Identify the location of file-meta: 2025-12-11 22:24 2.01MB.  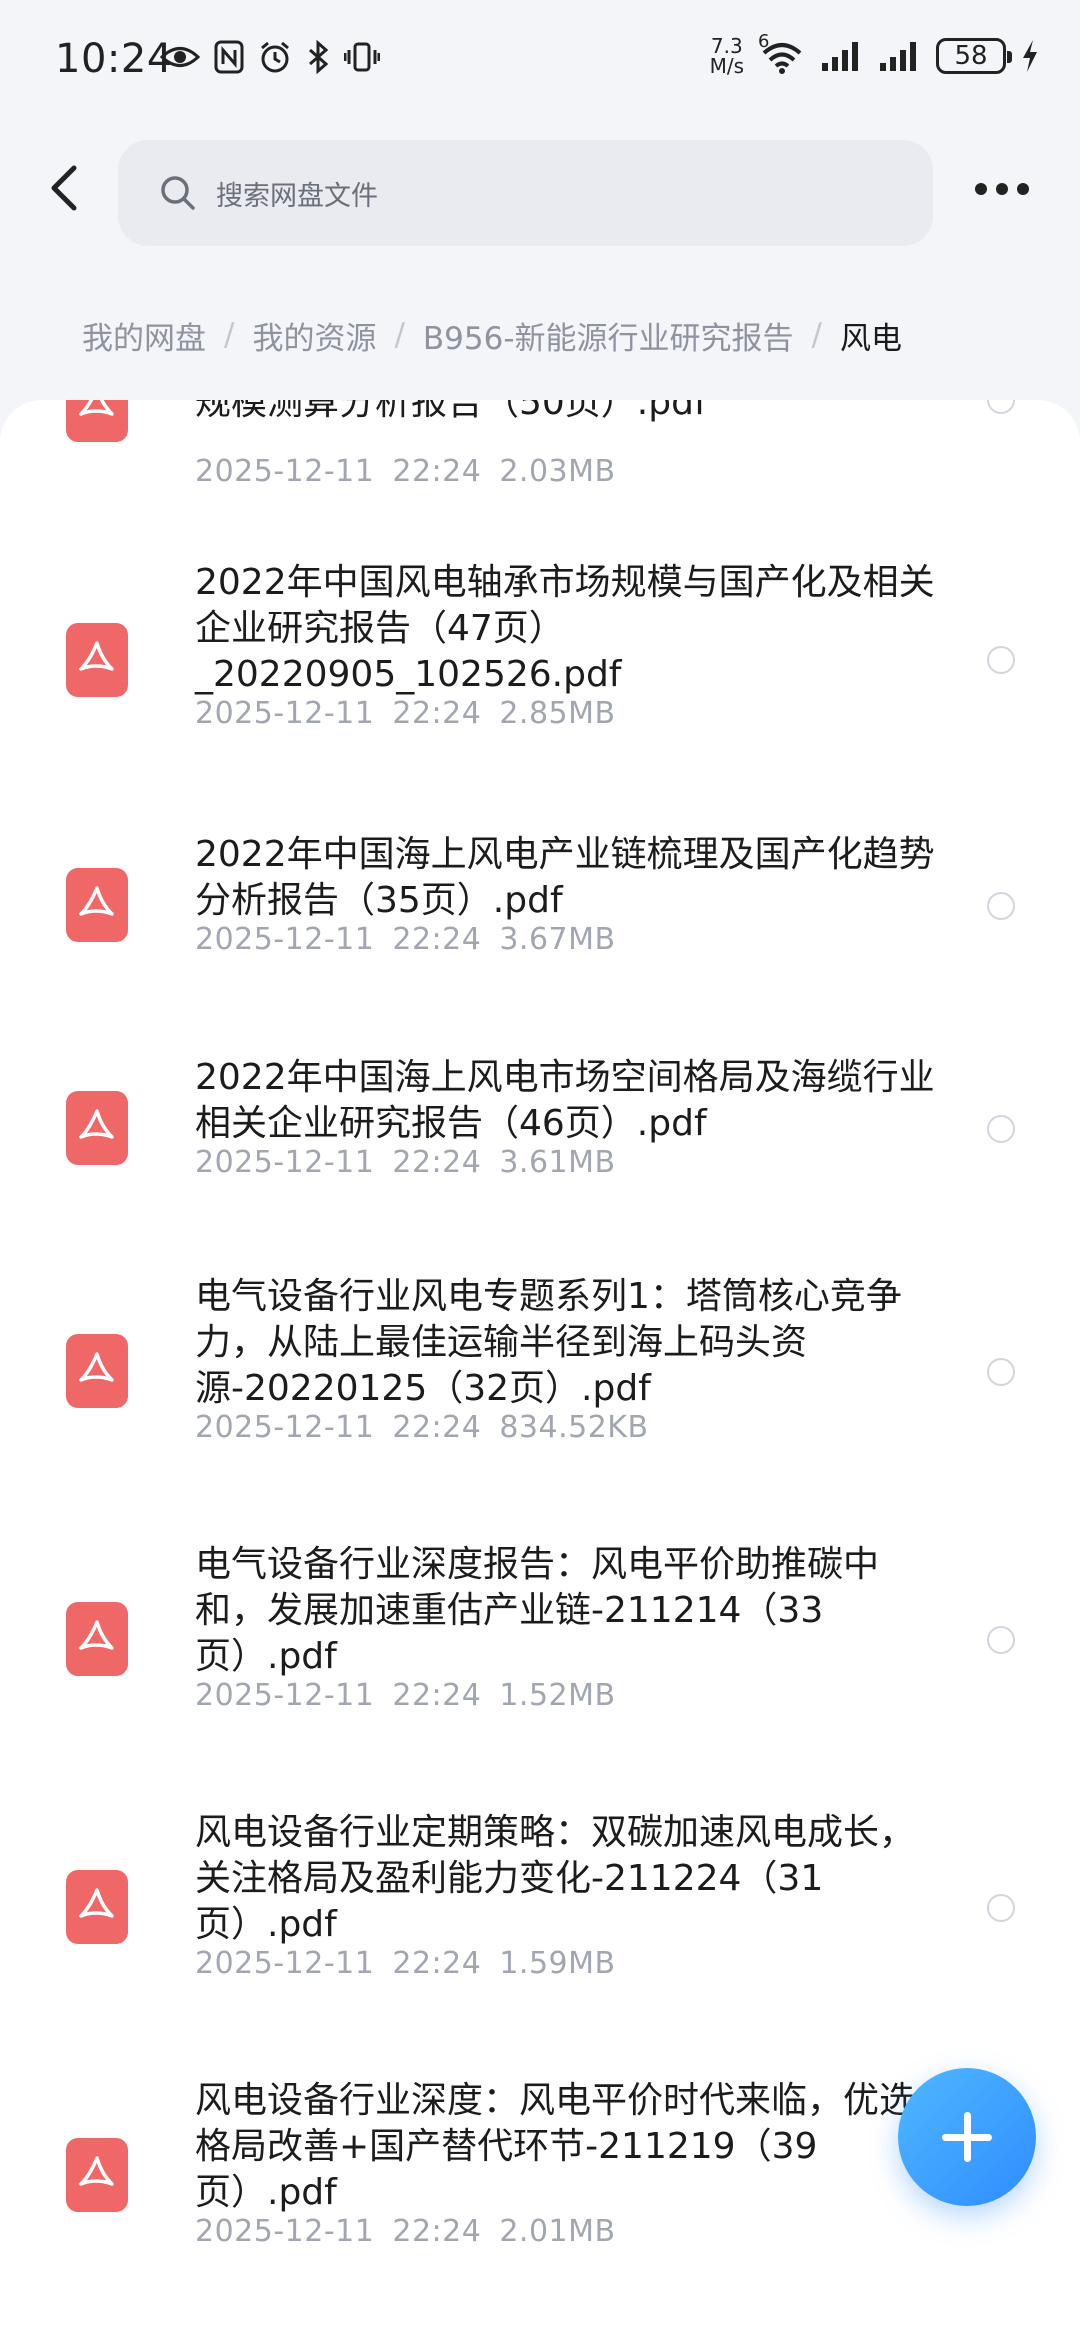
(414, 2231).